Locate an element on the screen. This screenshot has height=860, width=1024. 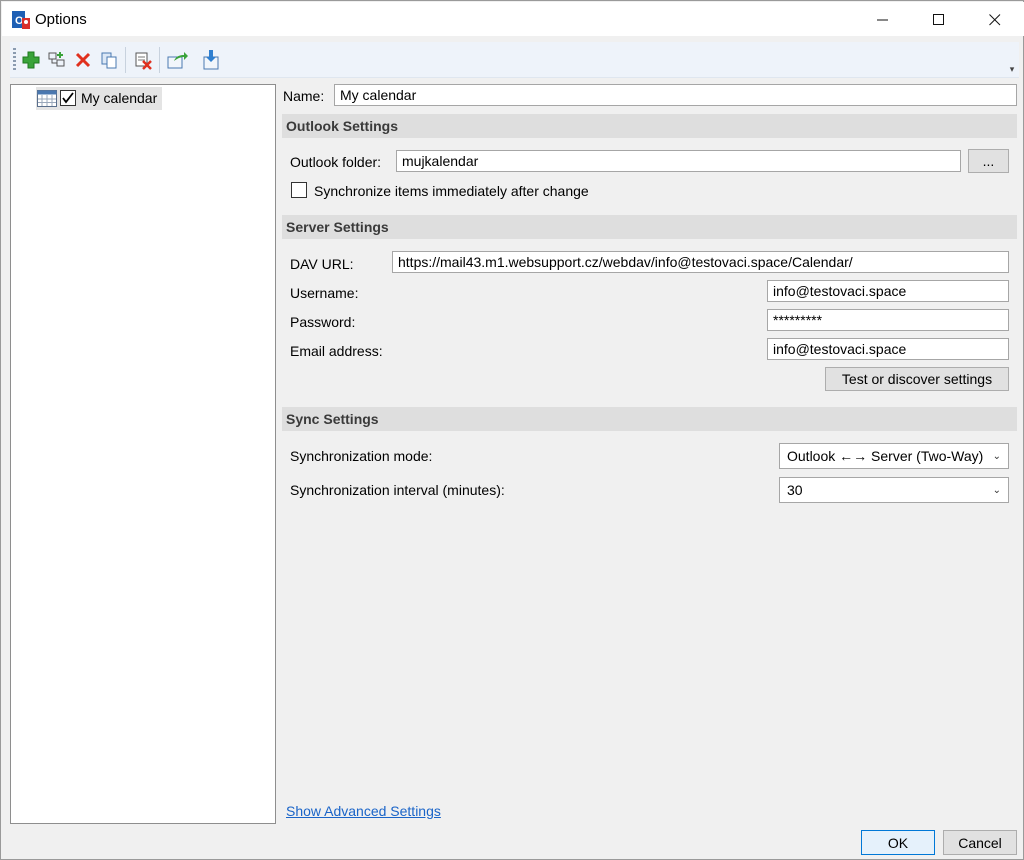
tree-item-my-calendar: My calendar is located at coordinates (99, 98).